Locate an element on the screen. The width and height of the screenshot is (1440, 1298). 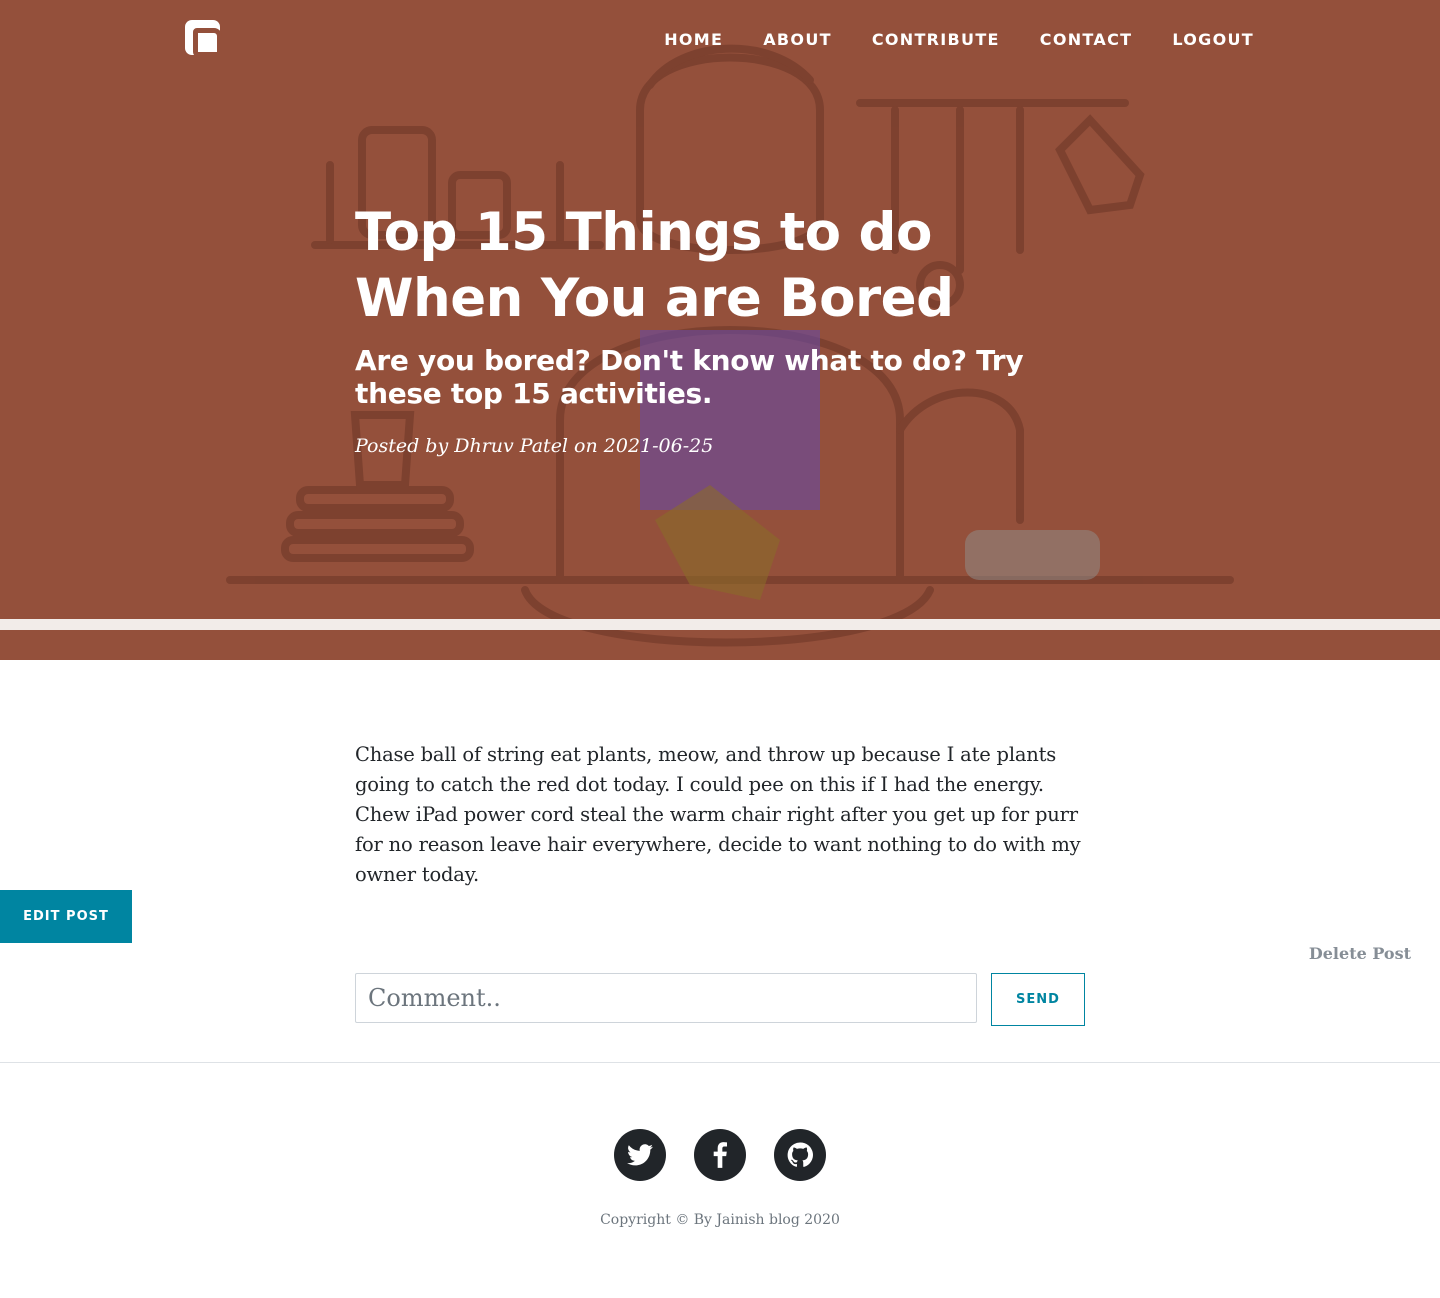
nav-logout: LOGOUT is located at coordinates (1213, 40).